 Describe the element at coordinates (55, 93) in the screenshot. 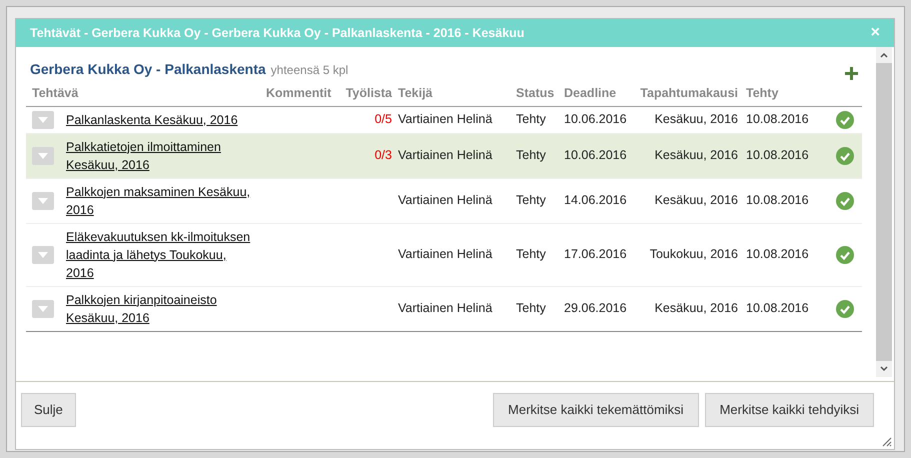

I see `column-header: Tehtävä` at that location.